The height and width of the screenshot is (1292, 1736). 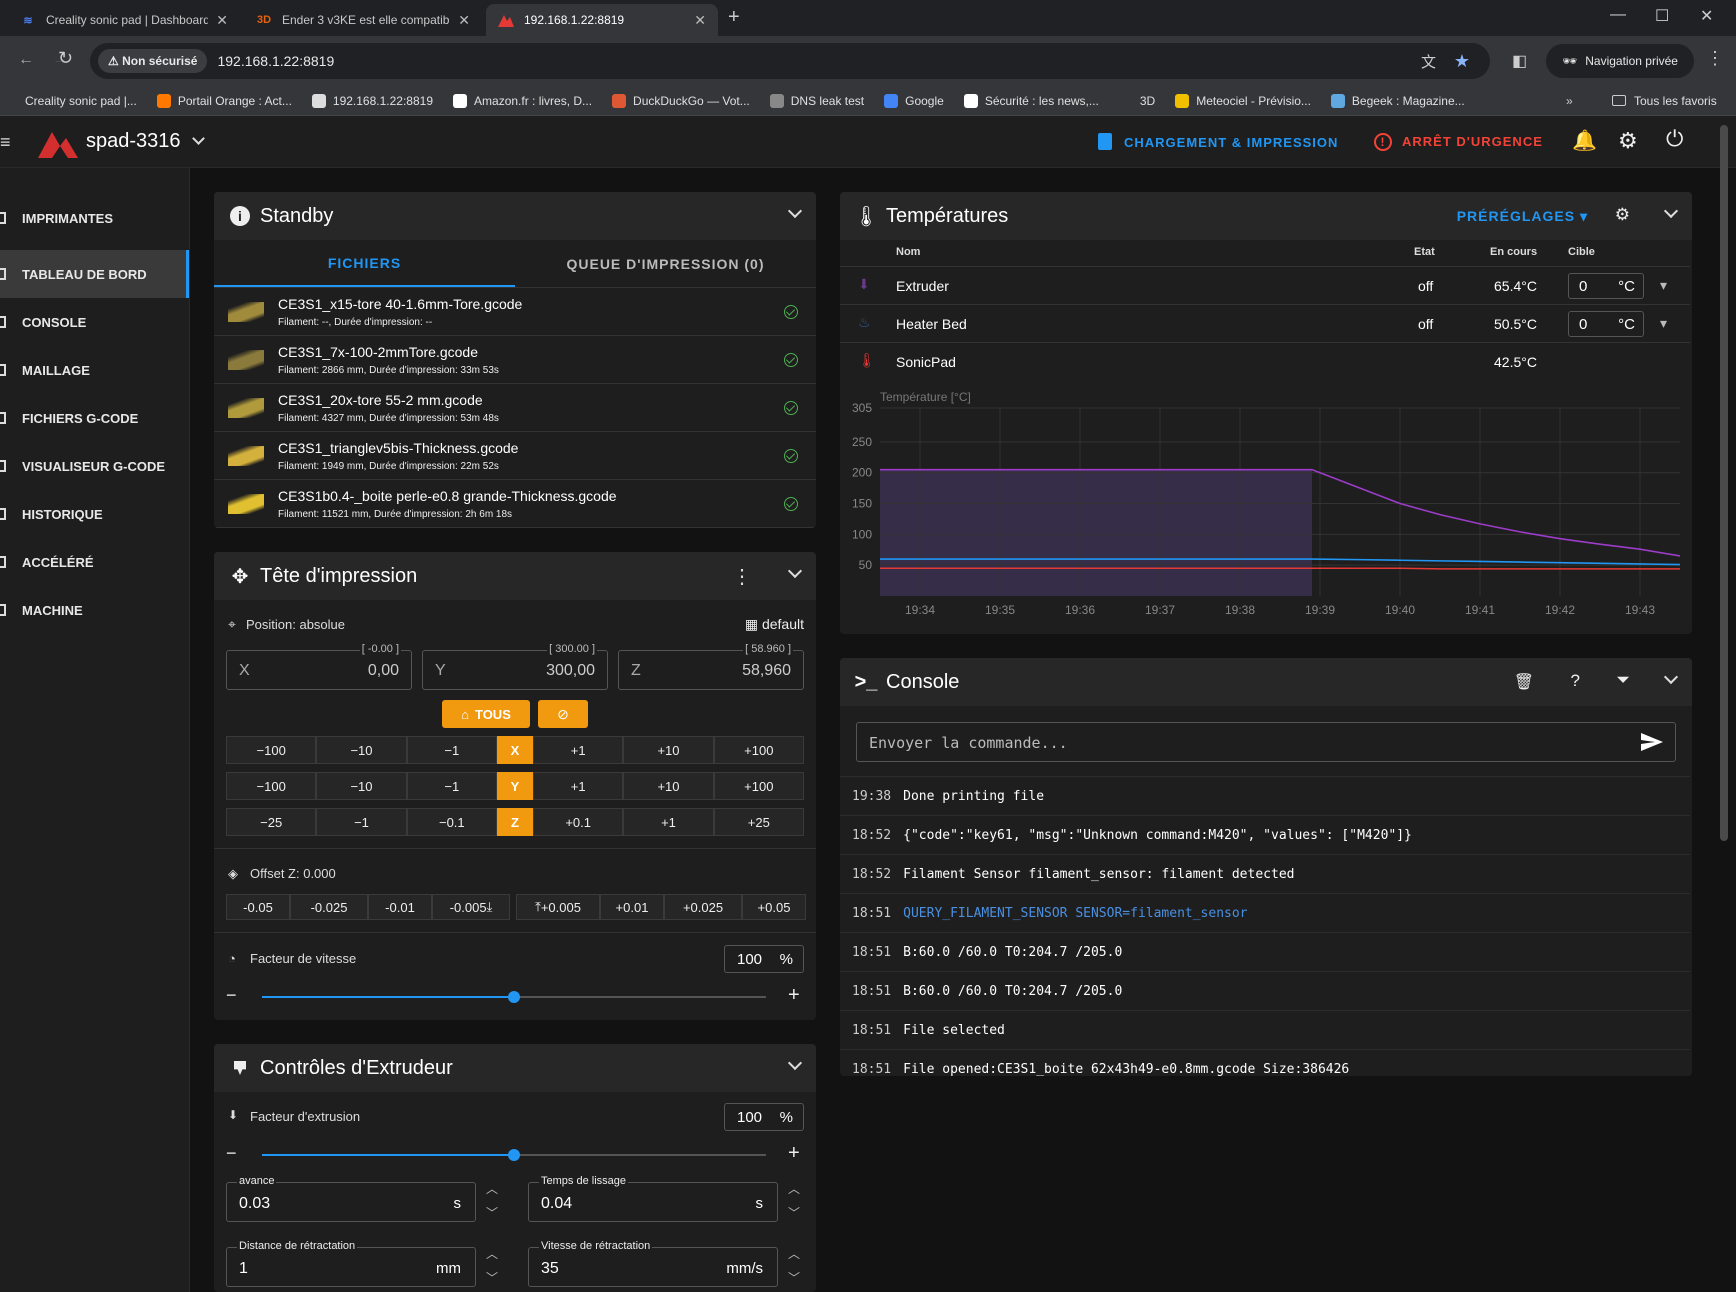 What do you see at coordinates (94, 218) in the screenshot?
I see `sidebar-item-printers: IMPRIMANTES` at bounding box center [94, 218].